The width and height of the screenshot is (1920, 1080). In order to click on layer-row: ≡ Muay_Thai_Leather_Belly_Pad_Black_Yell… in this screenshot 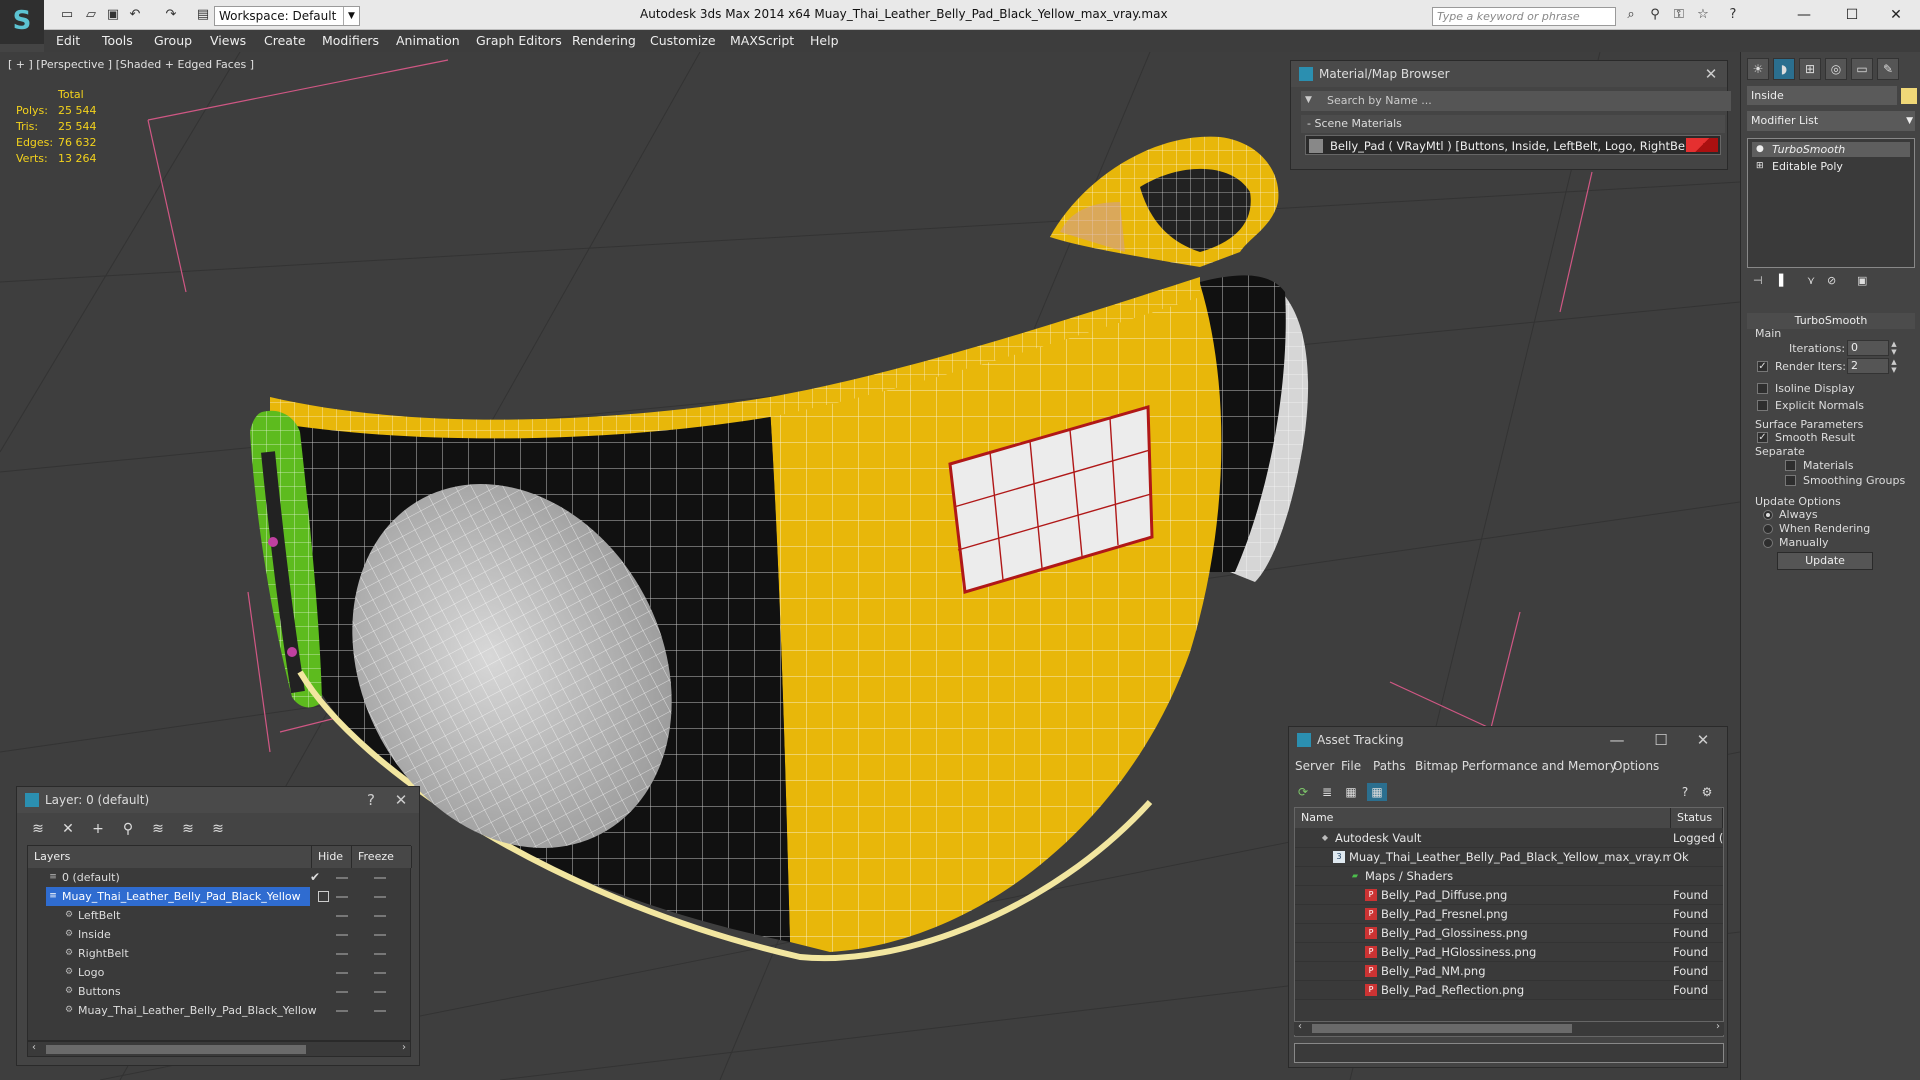, I will do `click(220, 896)`.